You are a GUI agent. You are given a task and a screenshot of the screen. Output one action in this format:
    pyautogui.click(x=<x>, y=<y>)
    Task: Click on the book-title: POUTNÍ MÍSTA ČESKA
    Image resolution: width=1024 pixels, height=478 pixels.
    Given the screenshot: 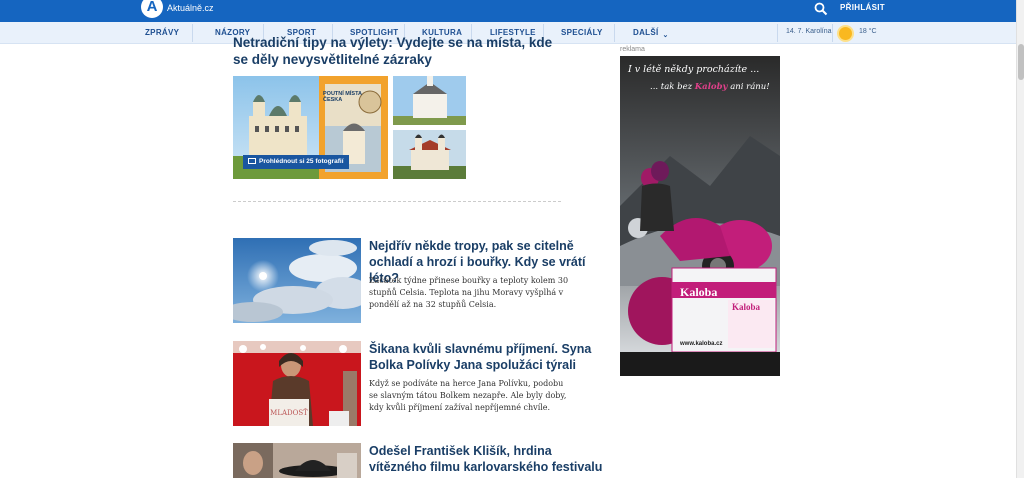 What is the action you would take?
    pyautogui.click(x=342, y=97)
    